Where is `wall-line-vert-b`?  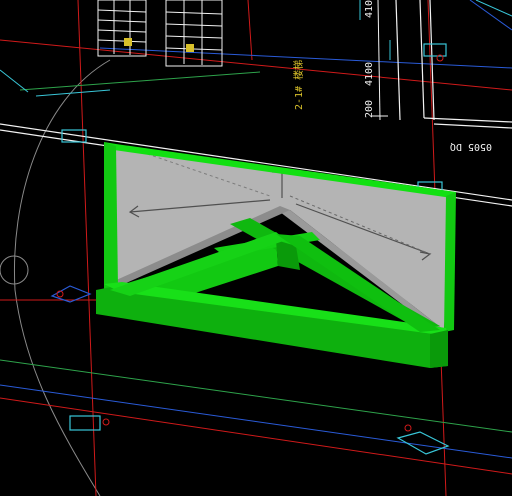 wall-line-vert-b is located at coordinates (422, 59).